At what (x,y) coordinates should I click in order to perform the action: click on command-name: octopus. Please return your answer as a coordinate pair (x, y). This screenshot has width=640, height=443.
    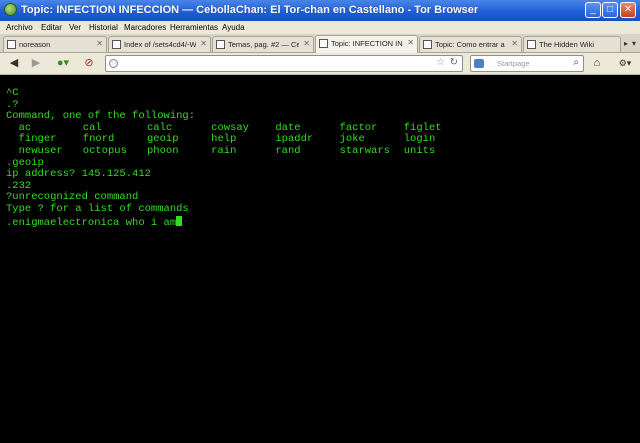
    Looking at the image, I should click on (104, 150).